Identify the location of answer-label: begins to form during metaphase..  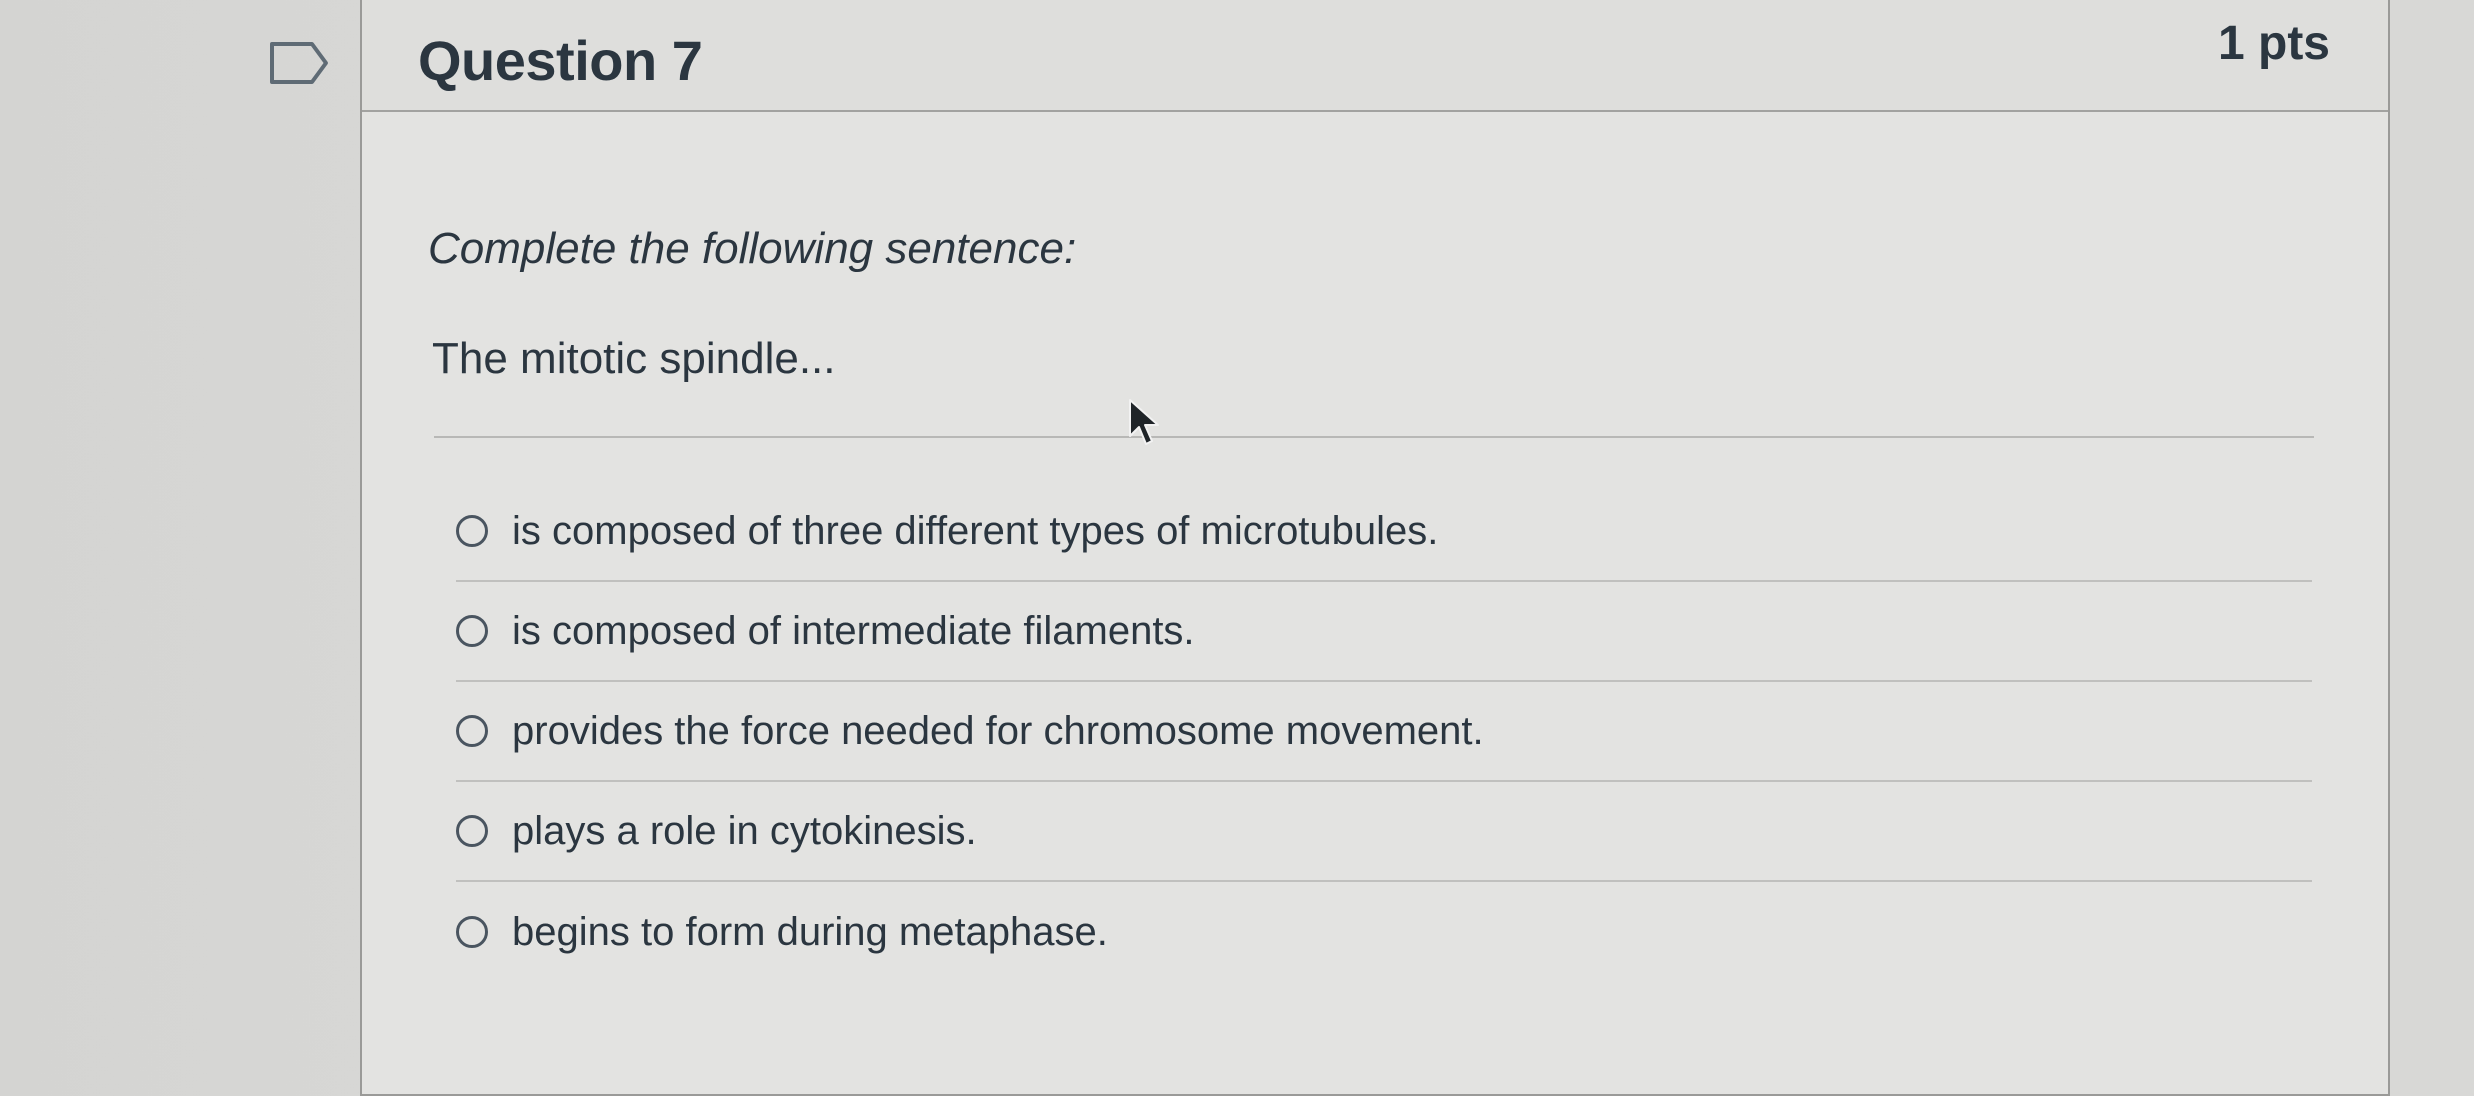
(810, 932).